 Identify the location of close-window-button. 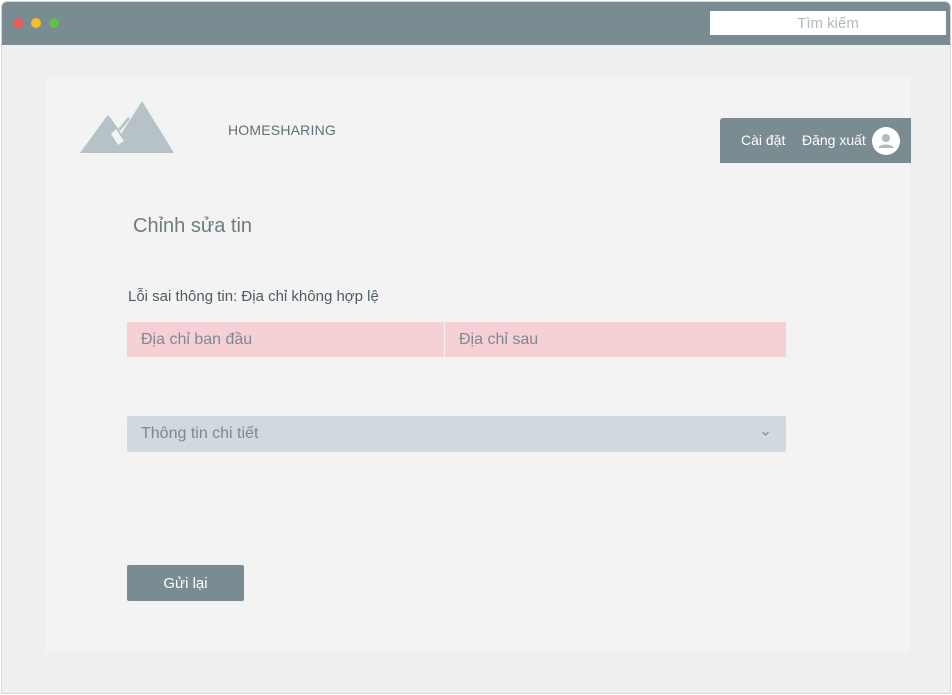
(18, 23).